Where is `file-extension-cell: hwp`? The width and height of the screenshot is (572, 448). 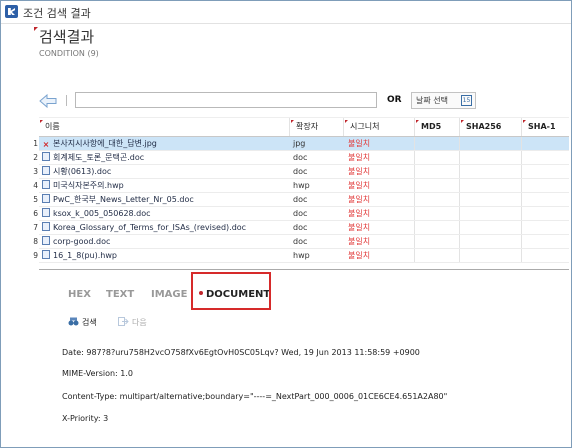
file-extension-cell: hwp is located at coordinates (301, 185).